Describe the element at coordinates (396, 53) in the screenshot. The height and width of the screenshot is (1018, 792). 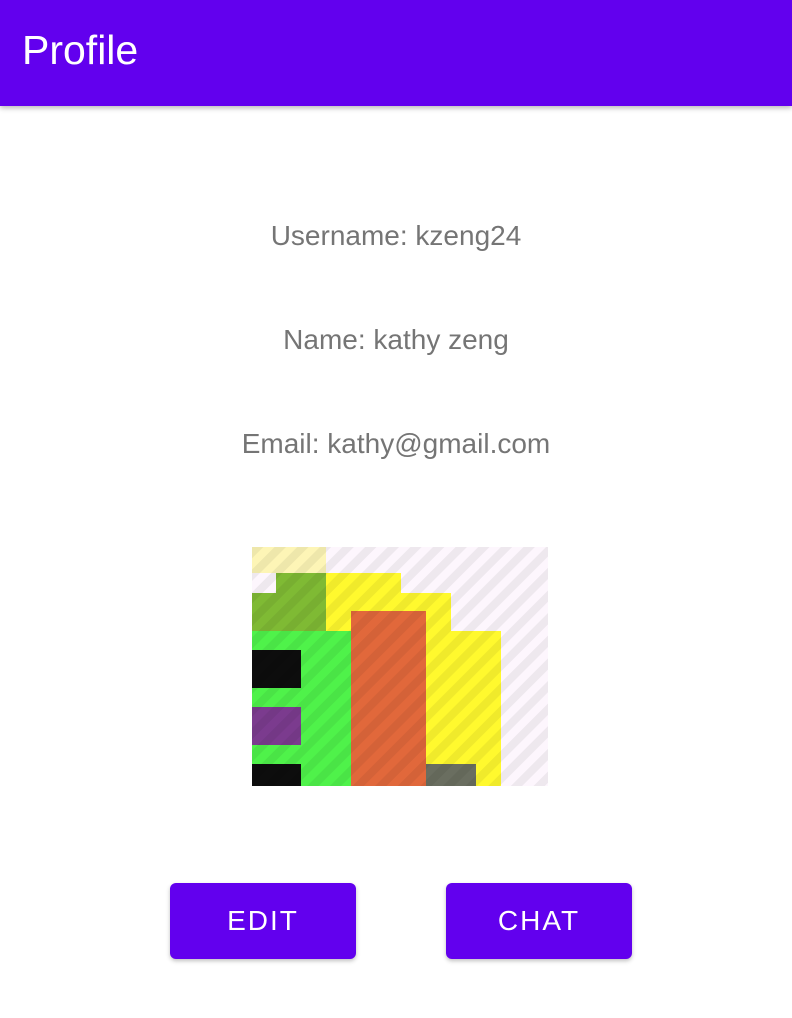
I see `app-bar: Profile` at that location.